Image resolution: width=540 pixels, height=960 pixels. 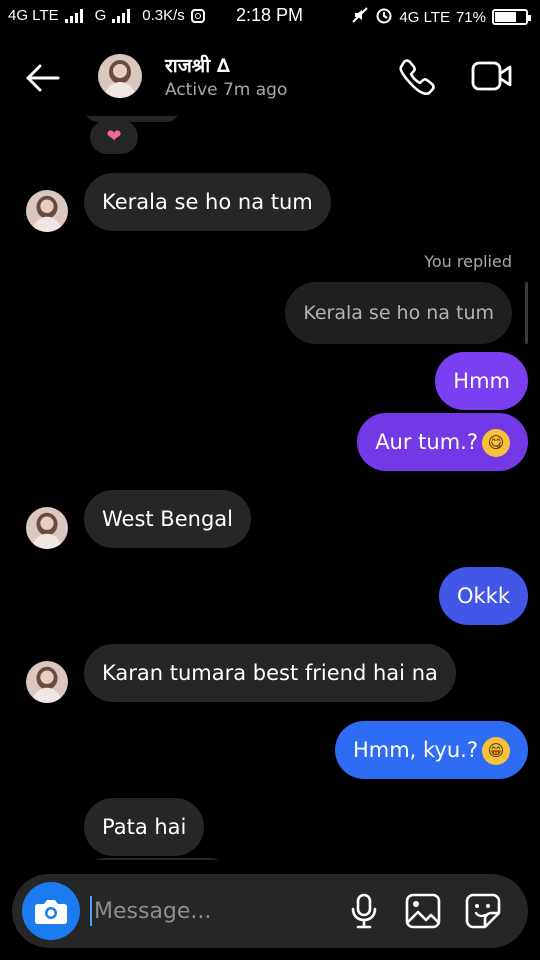 I want to click on message-outgoing: Aur tum.? 😋, so click(x=442, y=442).